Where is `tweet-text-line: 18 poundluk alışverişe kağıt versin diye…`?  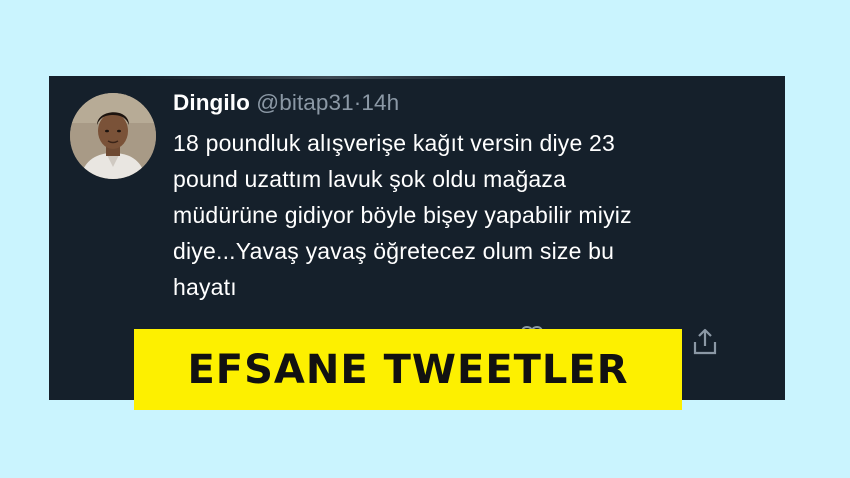
tweet-text-line: 18 poundluk alışverişe kağıt versin diye… is located at coordinates (394, 143).